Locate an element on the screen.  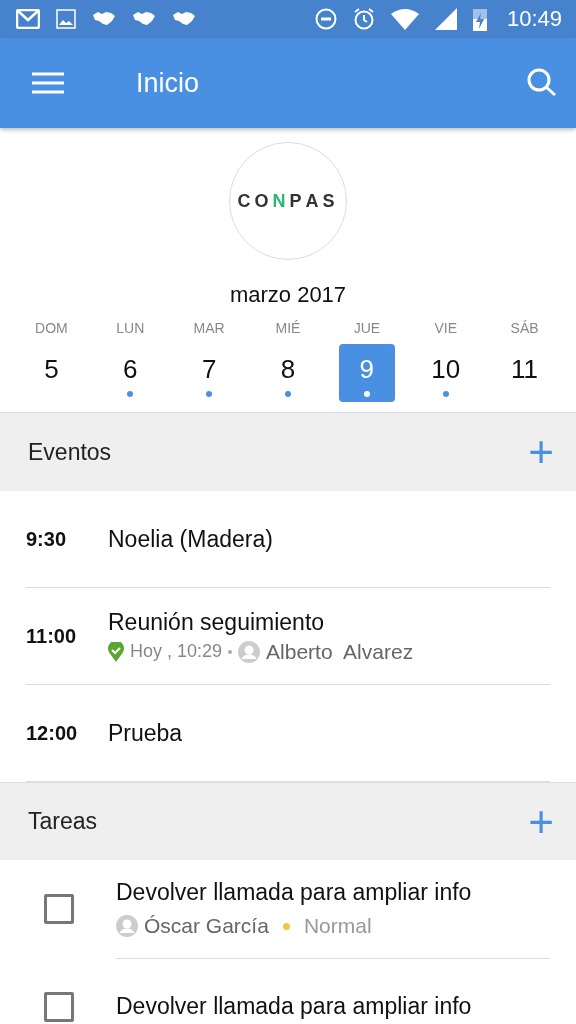
day-button: 5 is located at coordinates (51, 373).